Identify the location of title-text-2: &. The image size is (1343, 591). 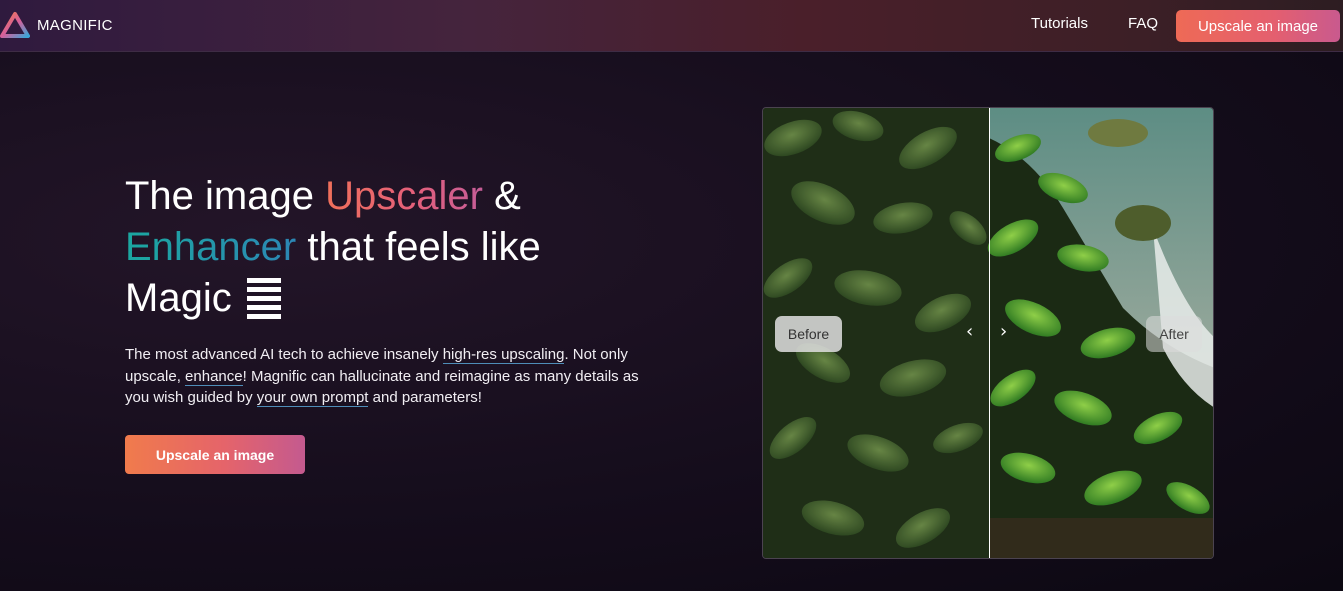
(501, 196).